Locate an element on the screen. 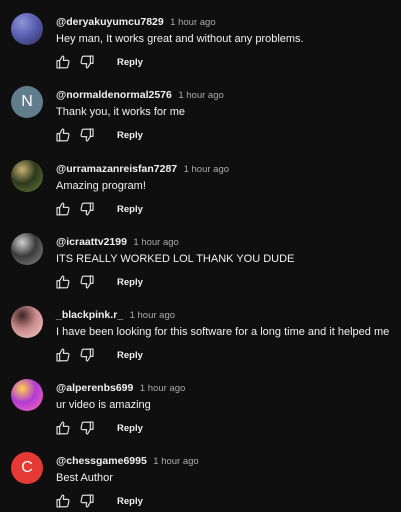 This screenshot has height=512, width=401. comment-author: @icraattv2199 is located at coordinates (91, 242).